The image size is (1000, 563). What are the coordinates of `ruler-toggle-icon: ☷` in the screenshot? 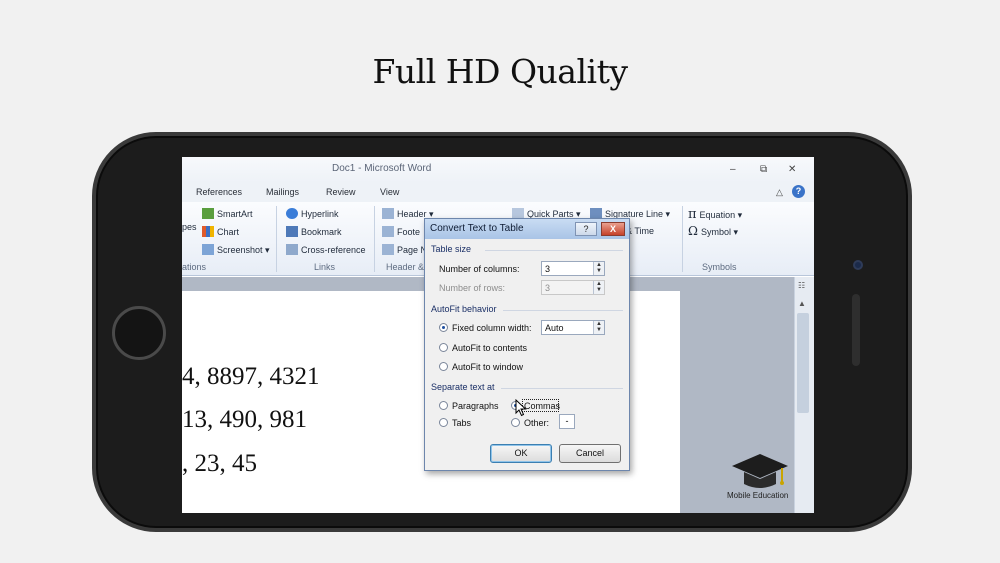 It's located at (801, 285).